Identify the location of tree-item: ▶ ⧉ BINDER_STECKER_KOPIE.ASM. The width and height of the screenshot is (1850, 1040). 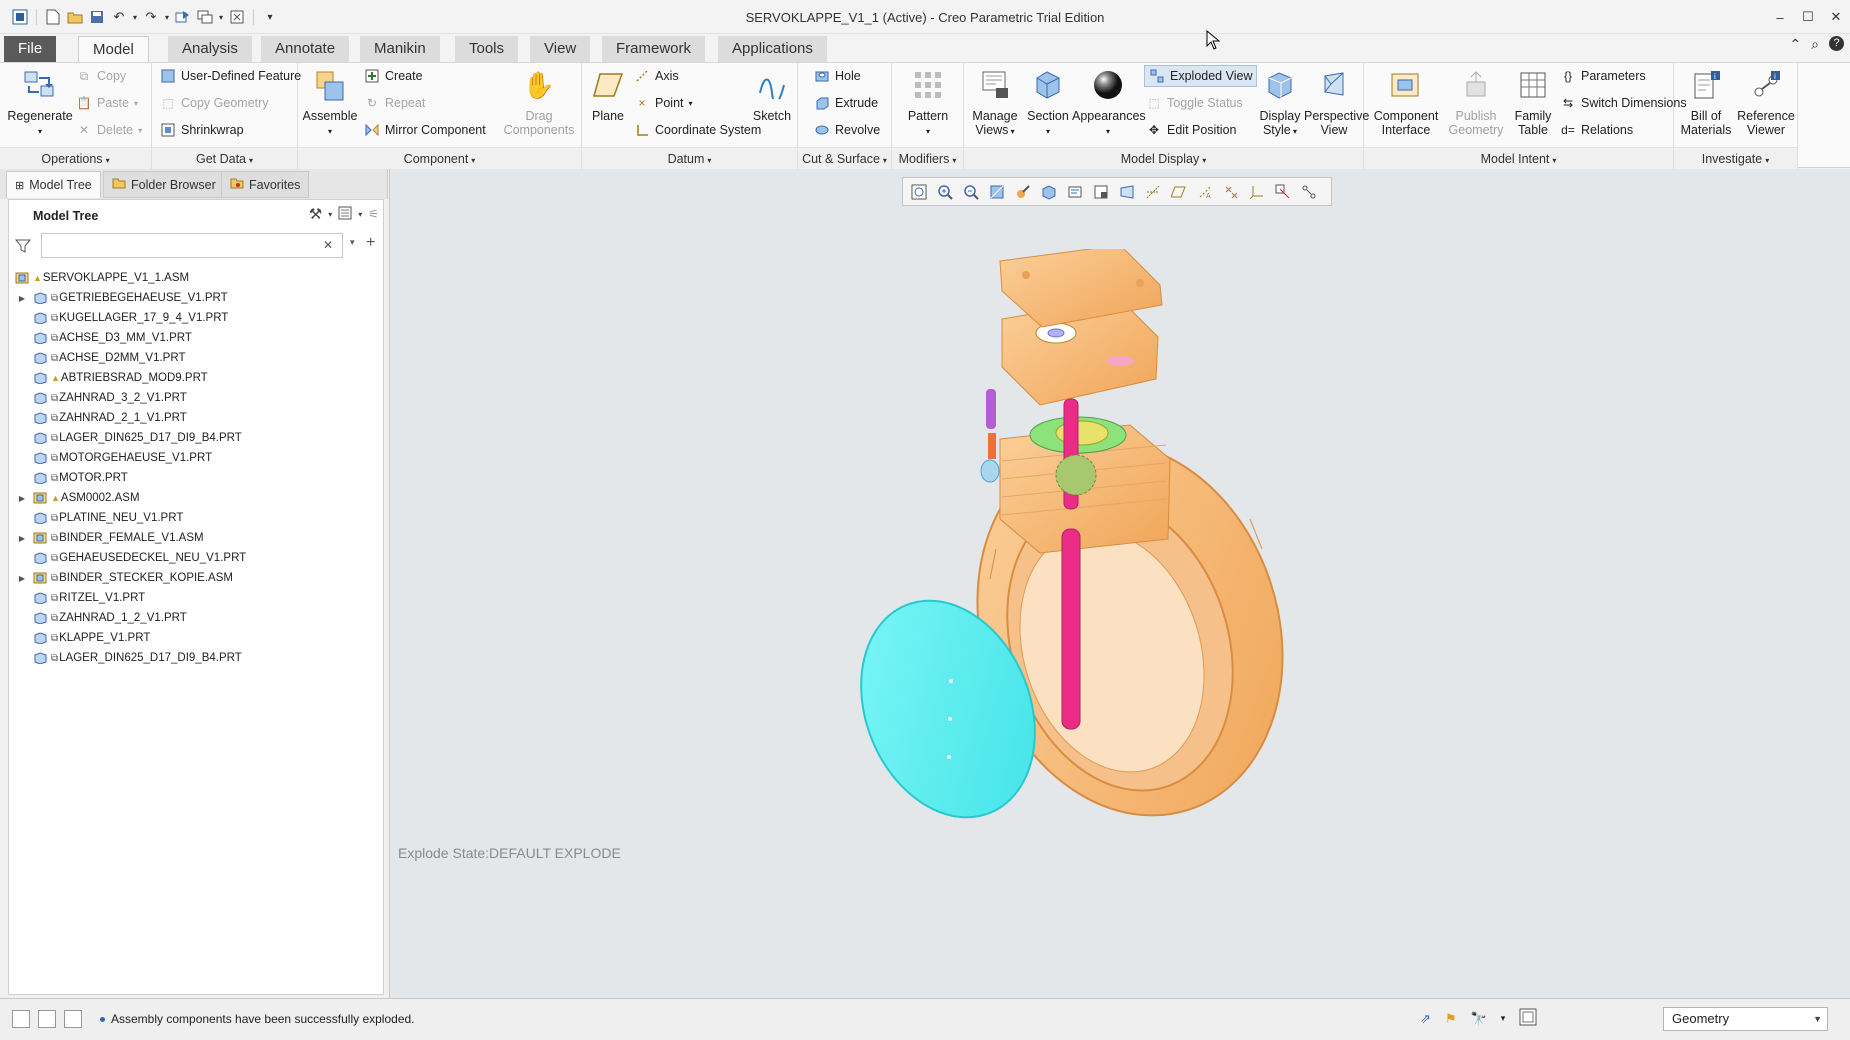
(197, 578).